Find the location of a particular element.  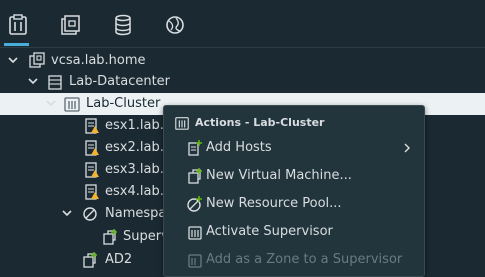

tree-node-label: Lab-Cluster is located at coordinates (123, 103).